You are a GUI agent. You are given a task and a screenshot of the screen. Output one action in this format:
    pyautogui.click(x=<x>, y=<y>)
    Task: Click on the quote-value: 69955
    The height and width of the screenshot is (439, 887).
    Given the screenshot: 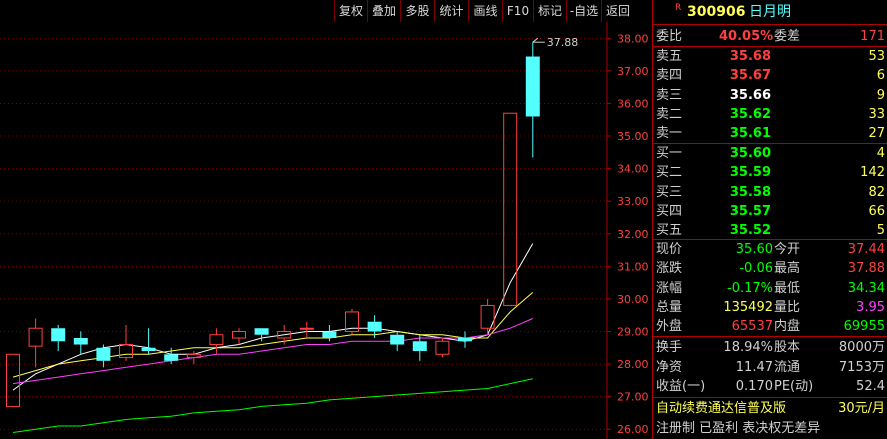 What is the action you would take?
    pyautogui.click(x=864, y=327)
    